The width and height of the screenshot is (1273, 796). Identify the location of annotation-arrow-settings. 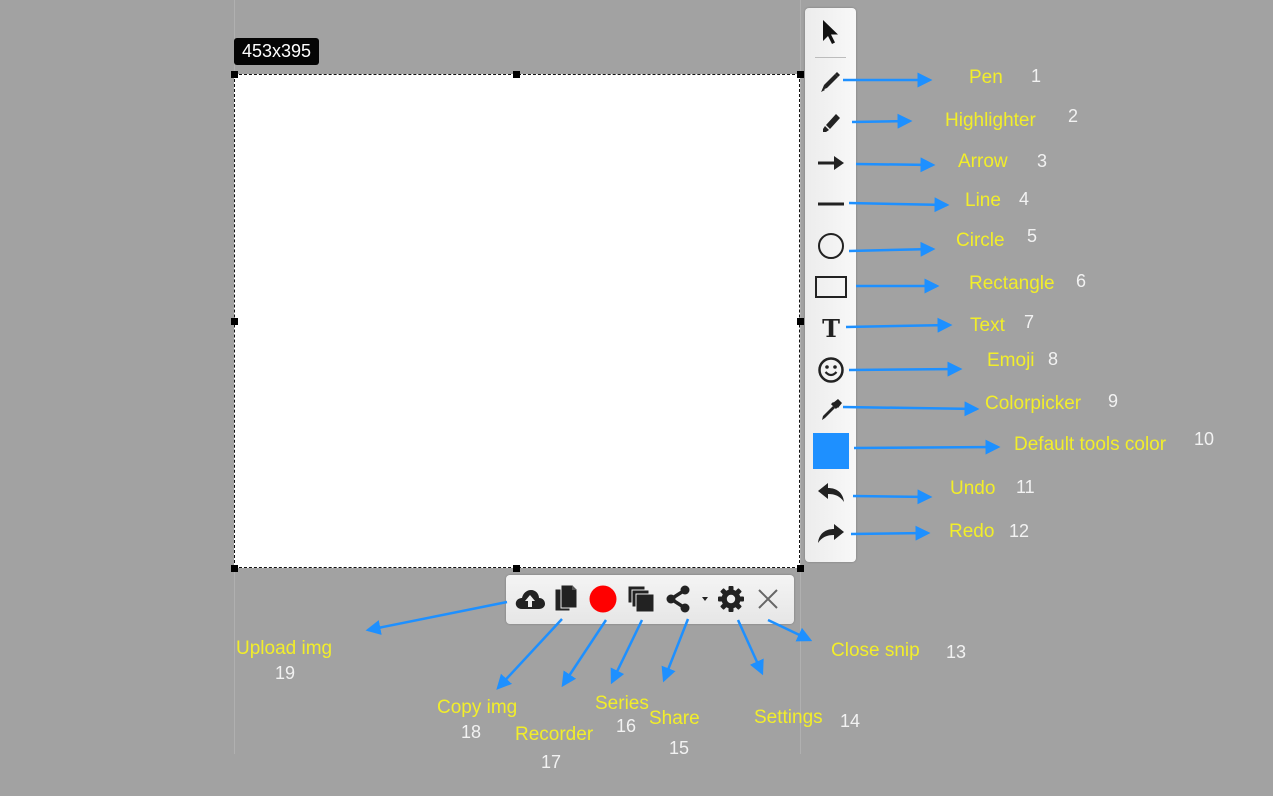
(750, 647).